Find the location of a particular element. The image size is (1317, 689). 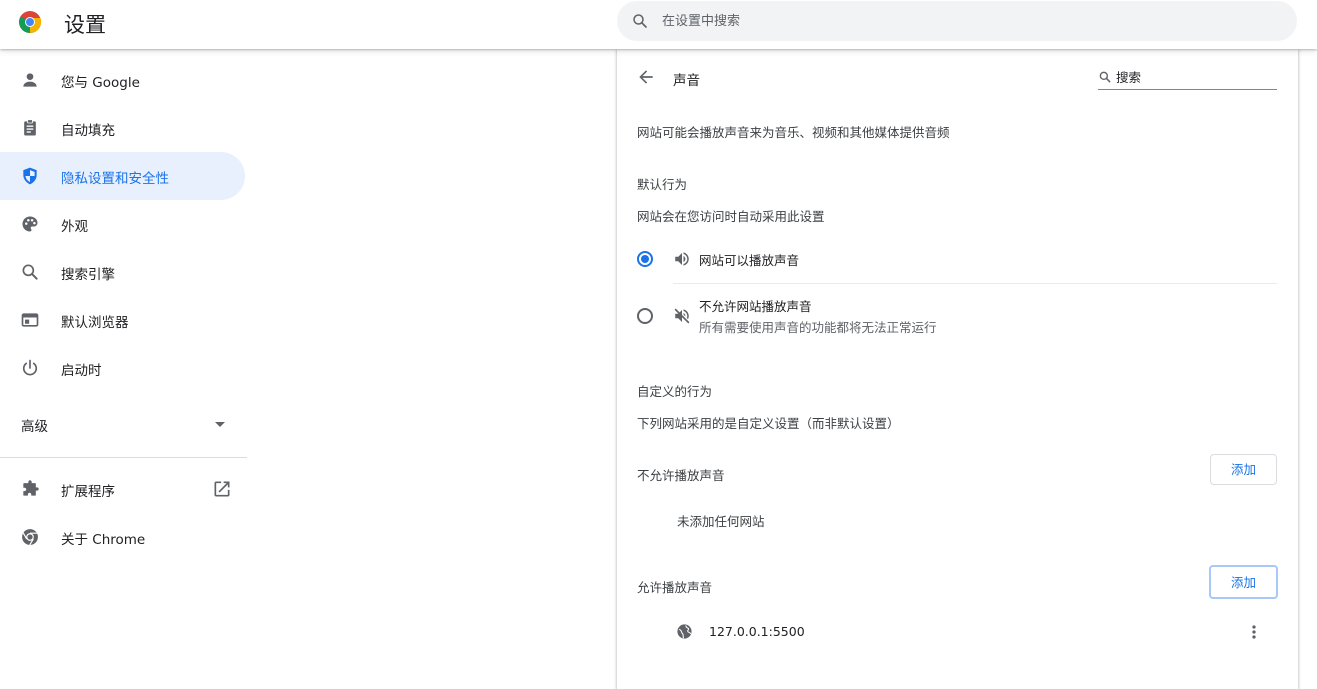

app-title: 设置 is located at coordinates (85, 25).